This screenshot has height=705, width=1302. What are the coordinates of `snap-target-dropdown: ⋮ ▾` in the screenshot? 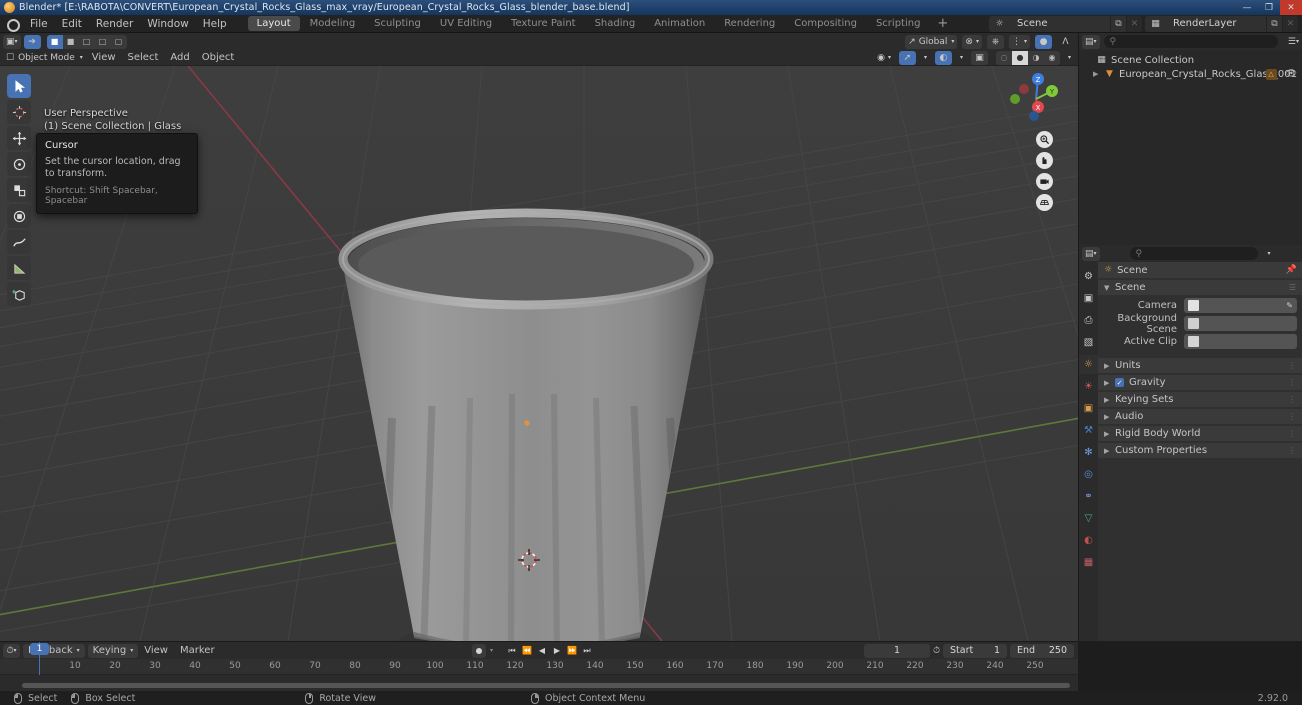 It's located at (1019, 41).